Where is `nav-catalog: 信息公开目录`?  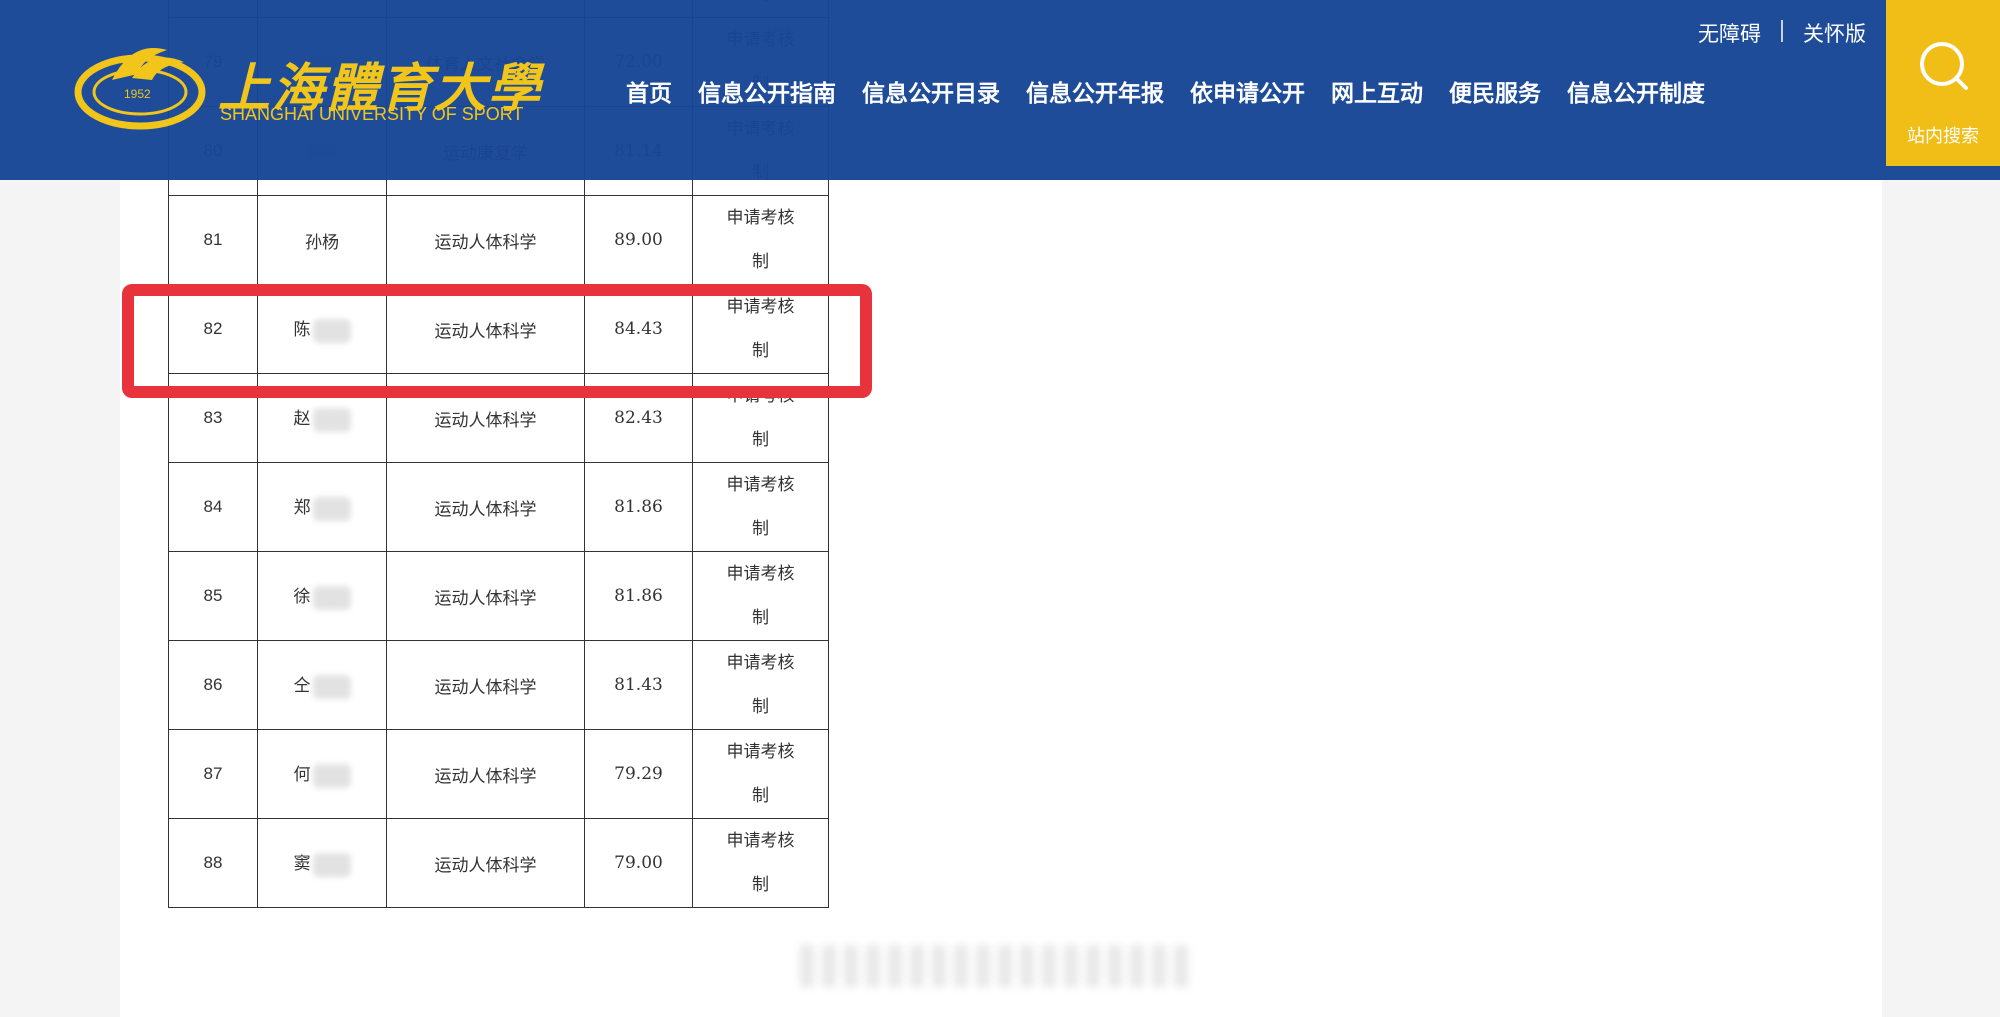 nav-catalog: 信息公开目录 is located at coordinates (931, 91).